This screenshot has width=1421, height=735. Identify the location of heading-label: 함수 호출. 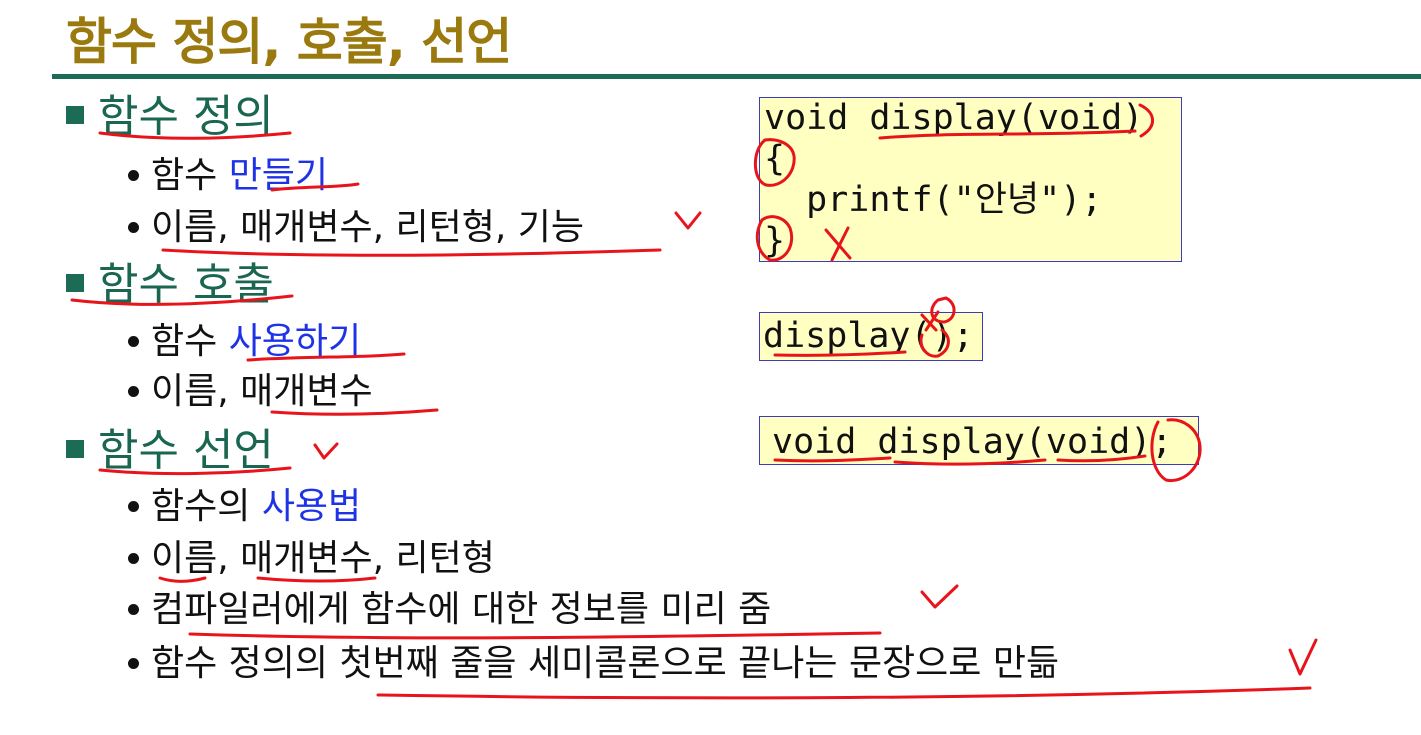
(186, 284).